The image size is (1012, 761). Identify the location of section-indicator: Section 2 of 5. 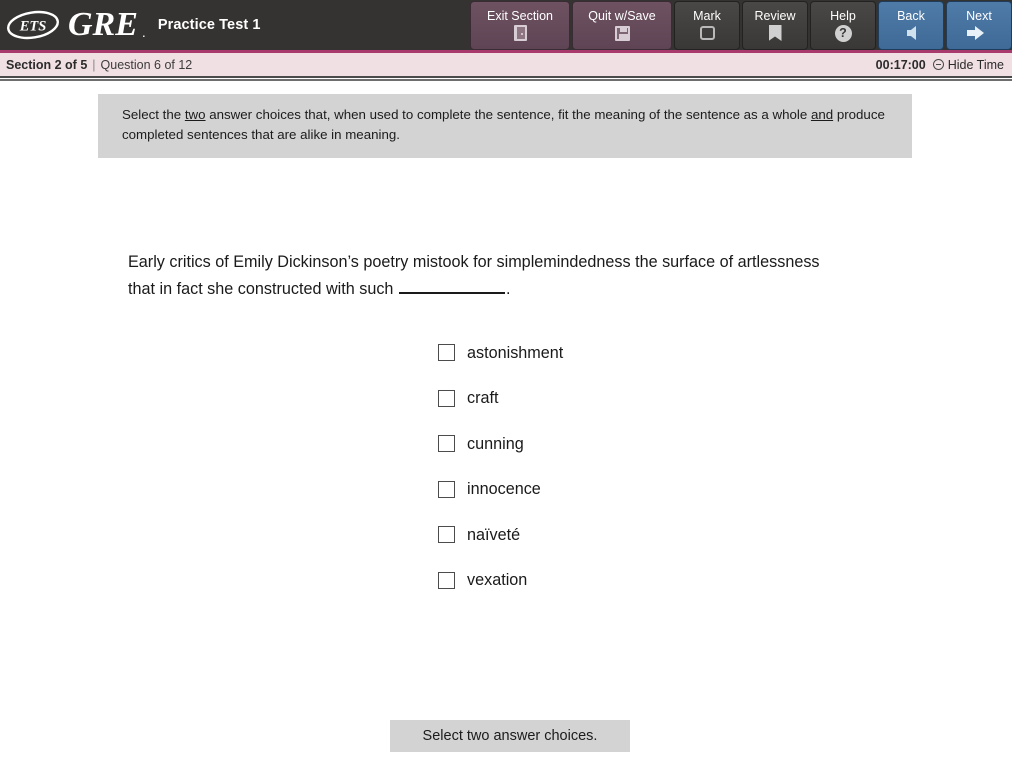
(47, 64).